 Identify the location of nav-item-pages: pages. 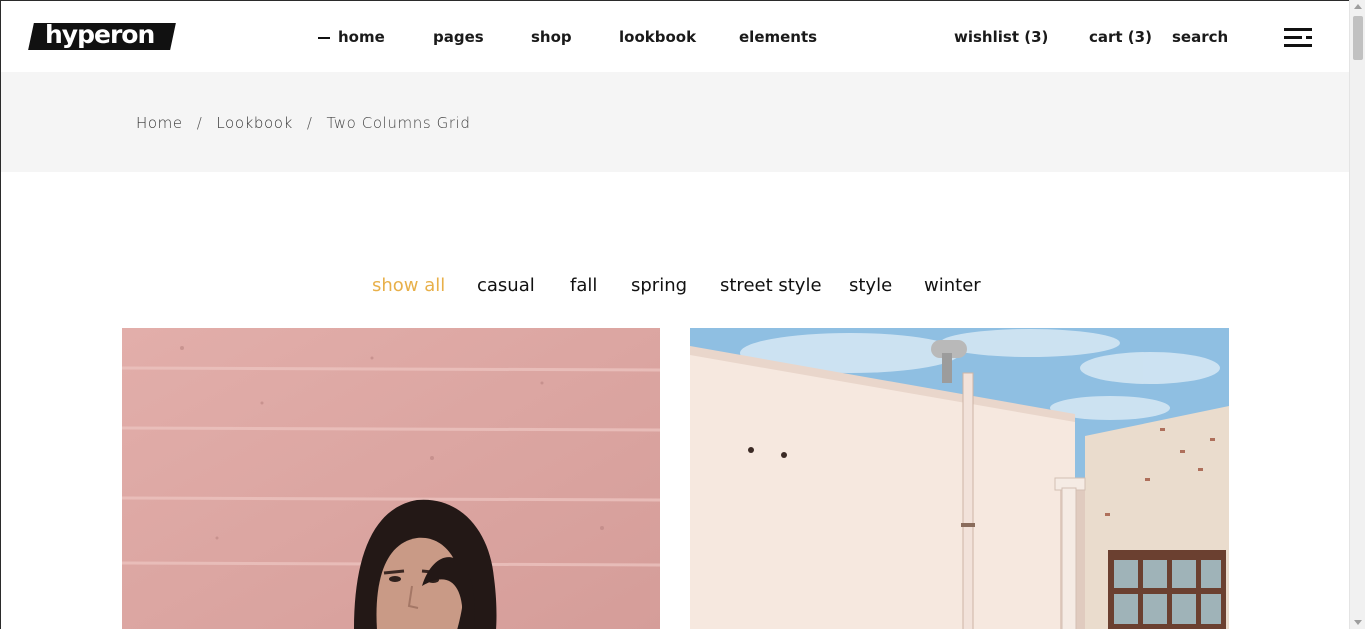
(458, 37).